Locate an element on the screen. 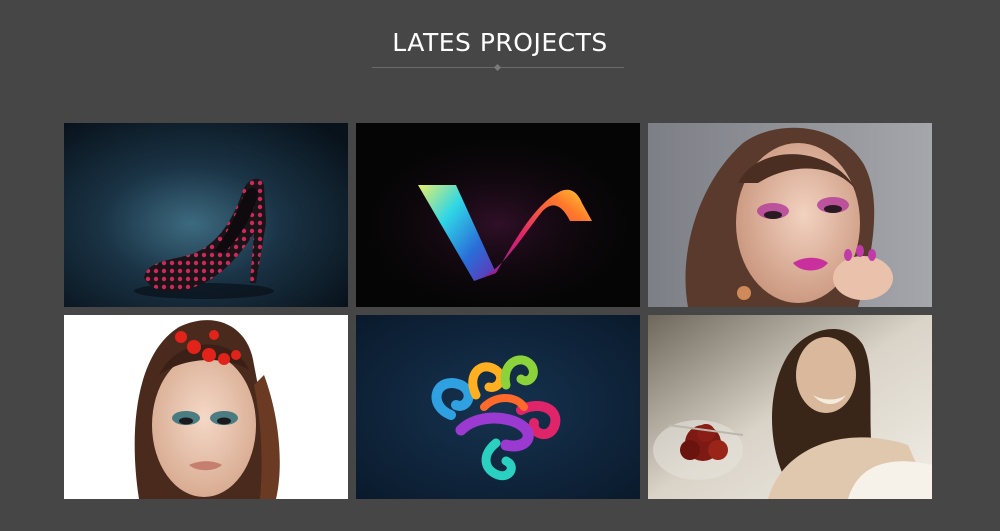  project-tile-hair-portrait is located at coordinates (206, 407).